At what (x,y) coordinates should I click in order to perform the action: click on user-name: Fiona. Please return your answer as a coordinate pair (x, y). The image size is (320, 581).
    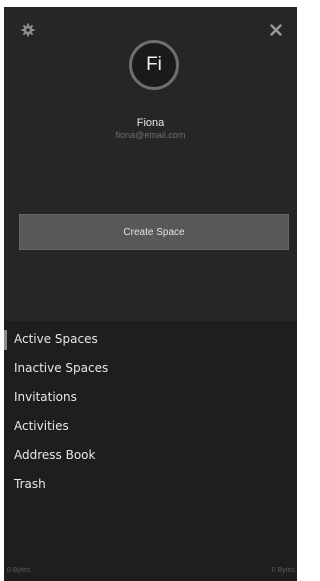
    Looking at the image, I should click on (150, 123).